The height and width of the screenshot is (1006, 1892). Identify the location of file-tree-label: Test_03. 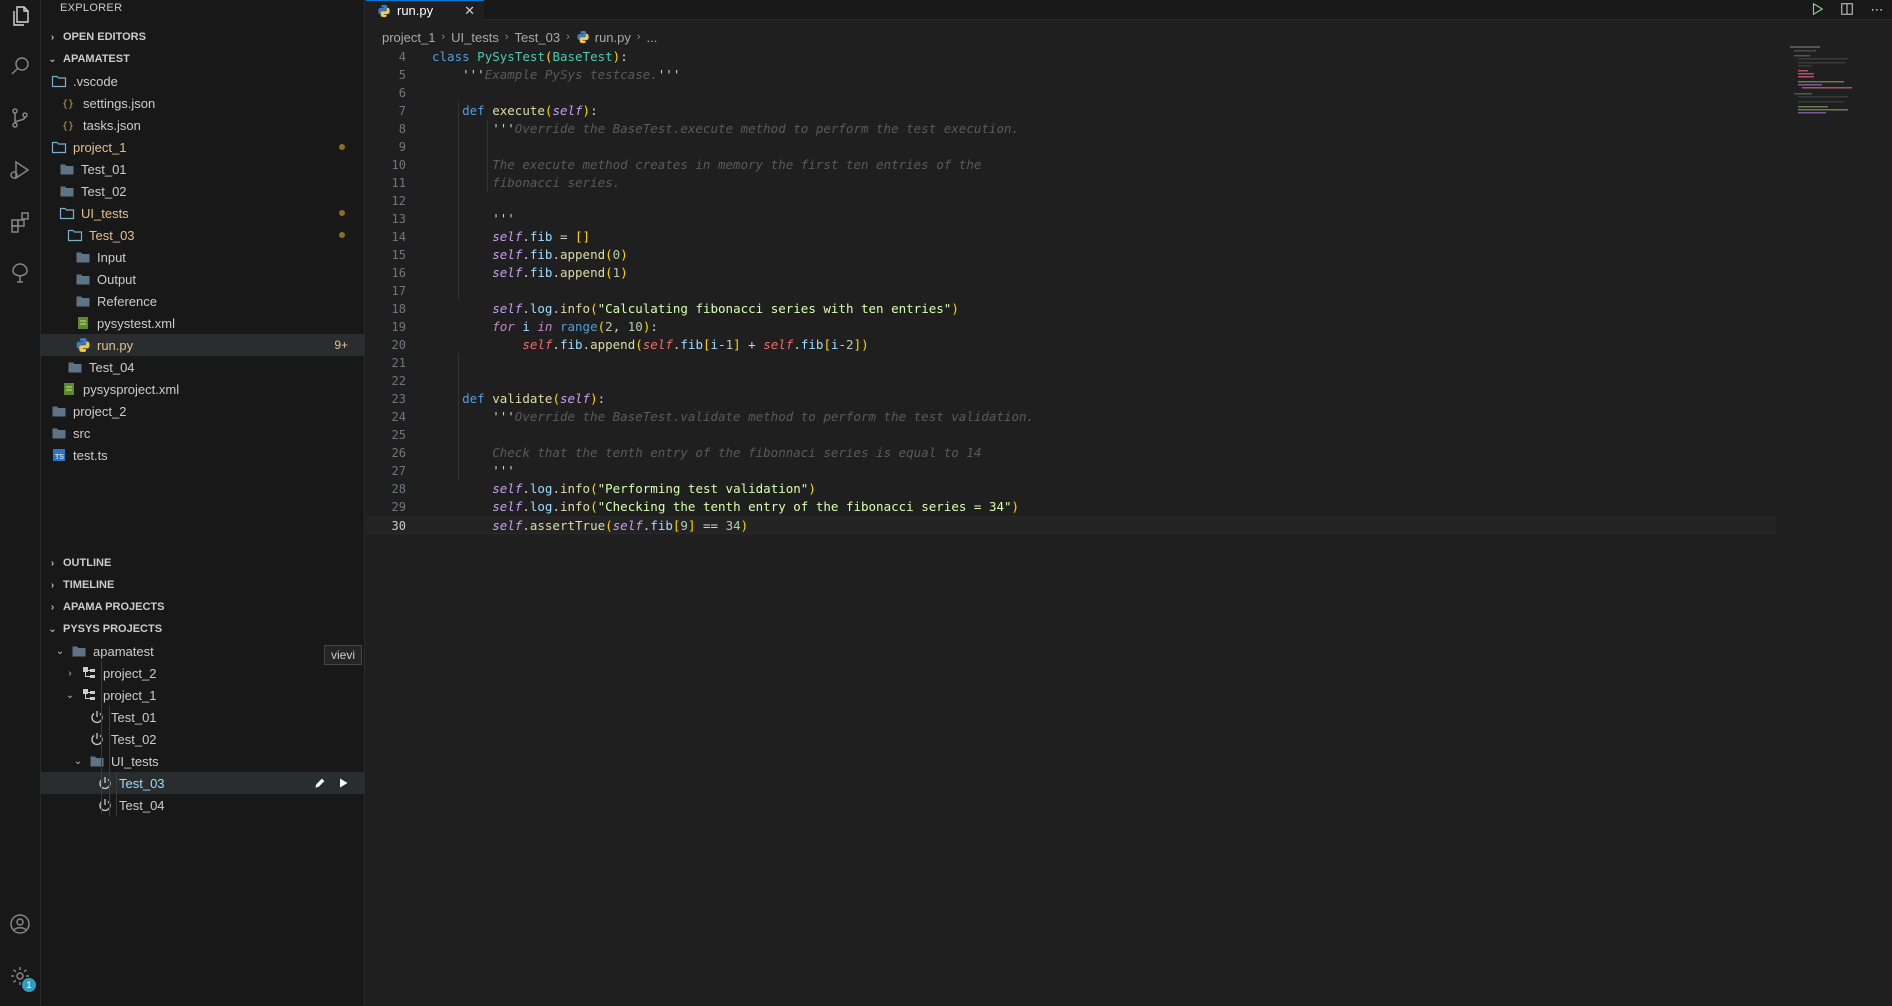
(112, 235).